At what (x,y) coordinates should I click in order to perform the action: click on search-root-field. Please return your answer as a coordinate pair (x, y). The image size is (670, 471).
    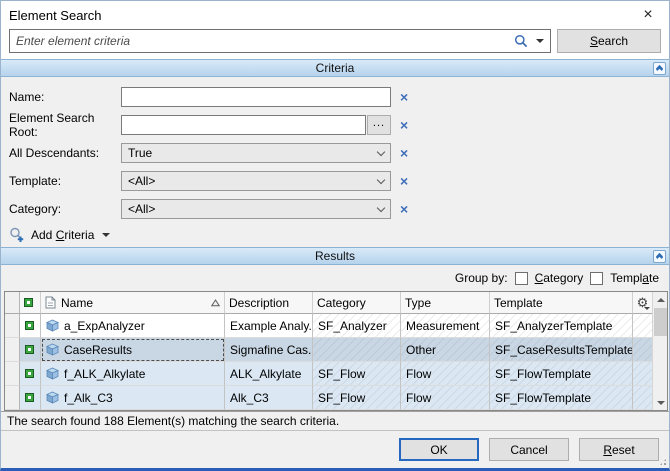
    Looking at the image, I should click on (243, 125).